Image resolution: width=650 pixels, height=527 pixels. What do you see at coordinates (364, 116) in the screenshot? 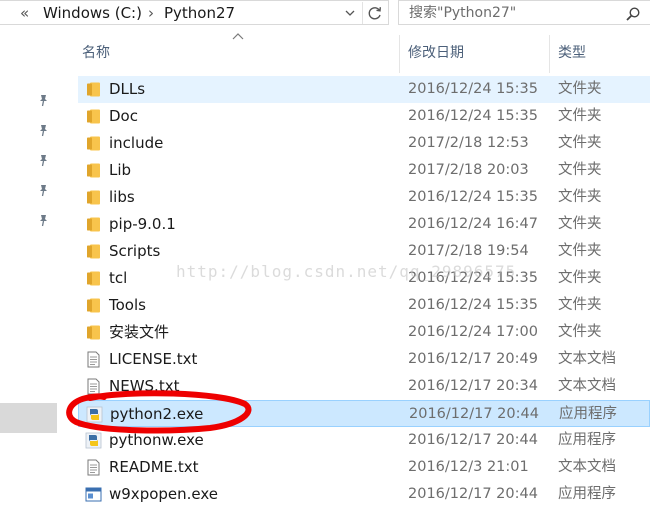
I see `file-row: Doc 2016/12/24 15:35 文件夹` at bounding box center [364, 116].